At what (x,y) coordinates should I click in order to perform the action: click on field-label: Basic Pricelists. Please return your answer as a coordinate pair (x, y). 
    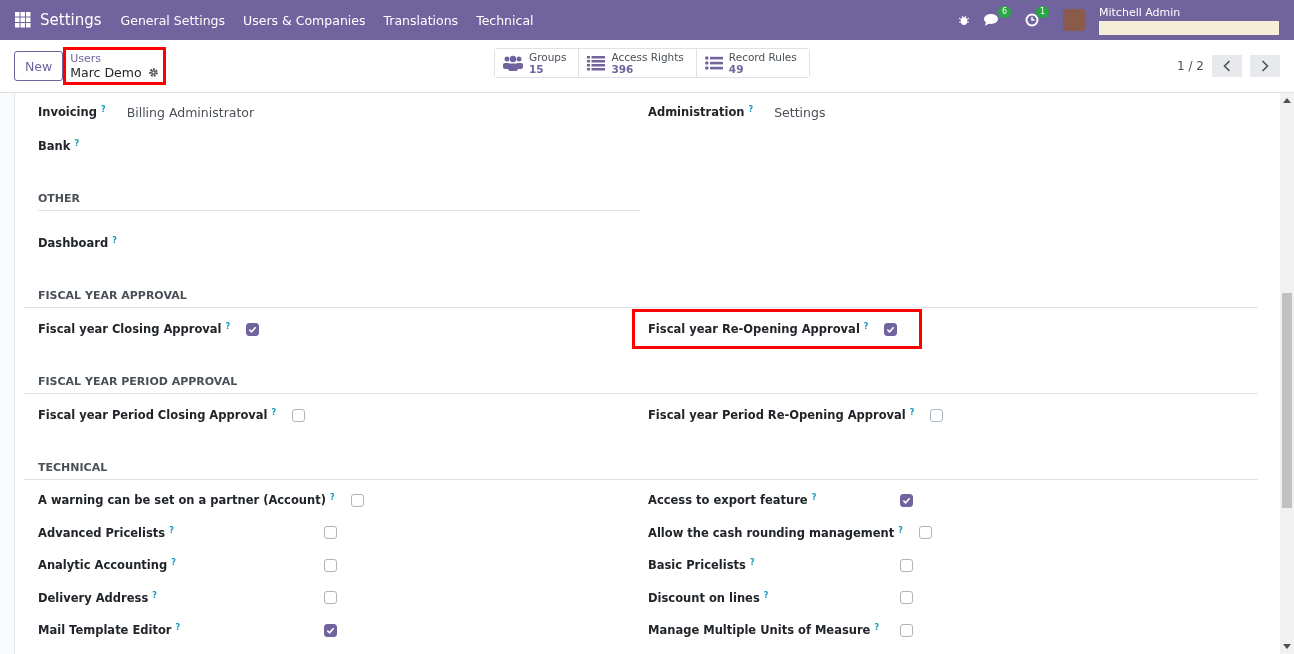
    Looking at the image, I should click on (697, 565).